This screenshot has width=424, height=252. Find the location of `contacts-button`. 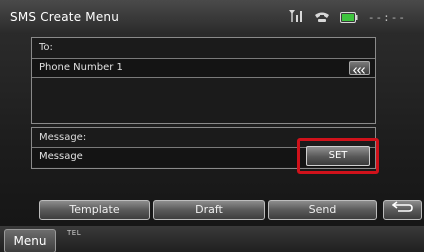

contacts-button is located at coordinates (359, 68).